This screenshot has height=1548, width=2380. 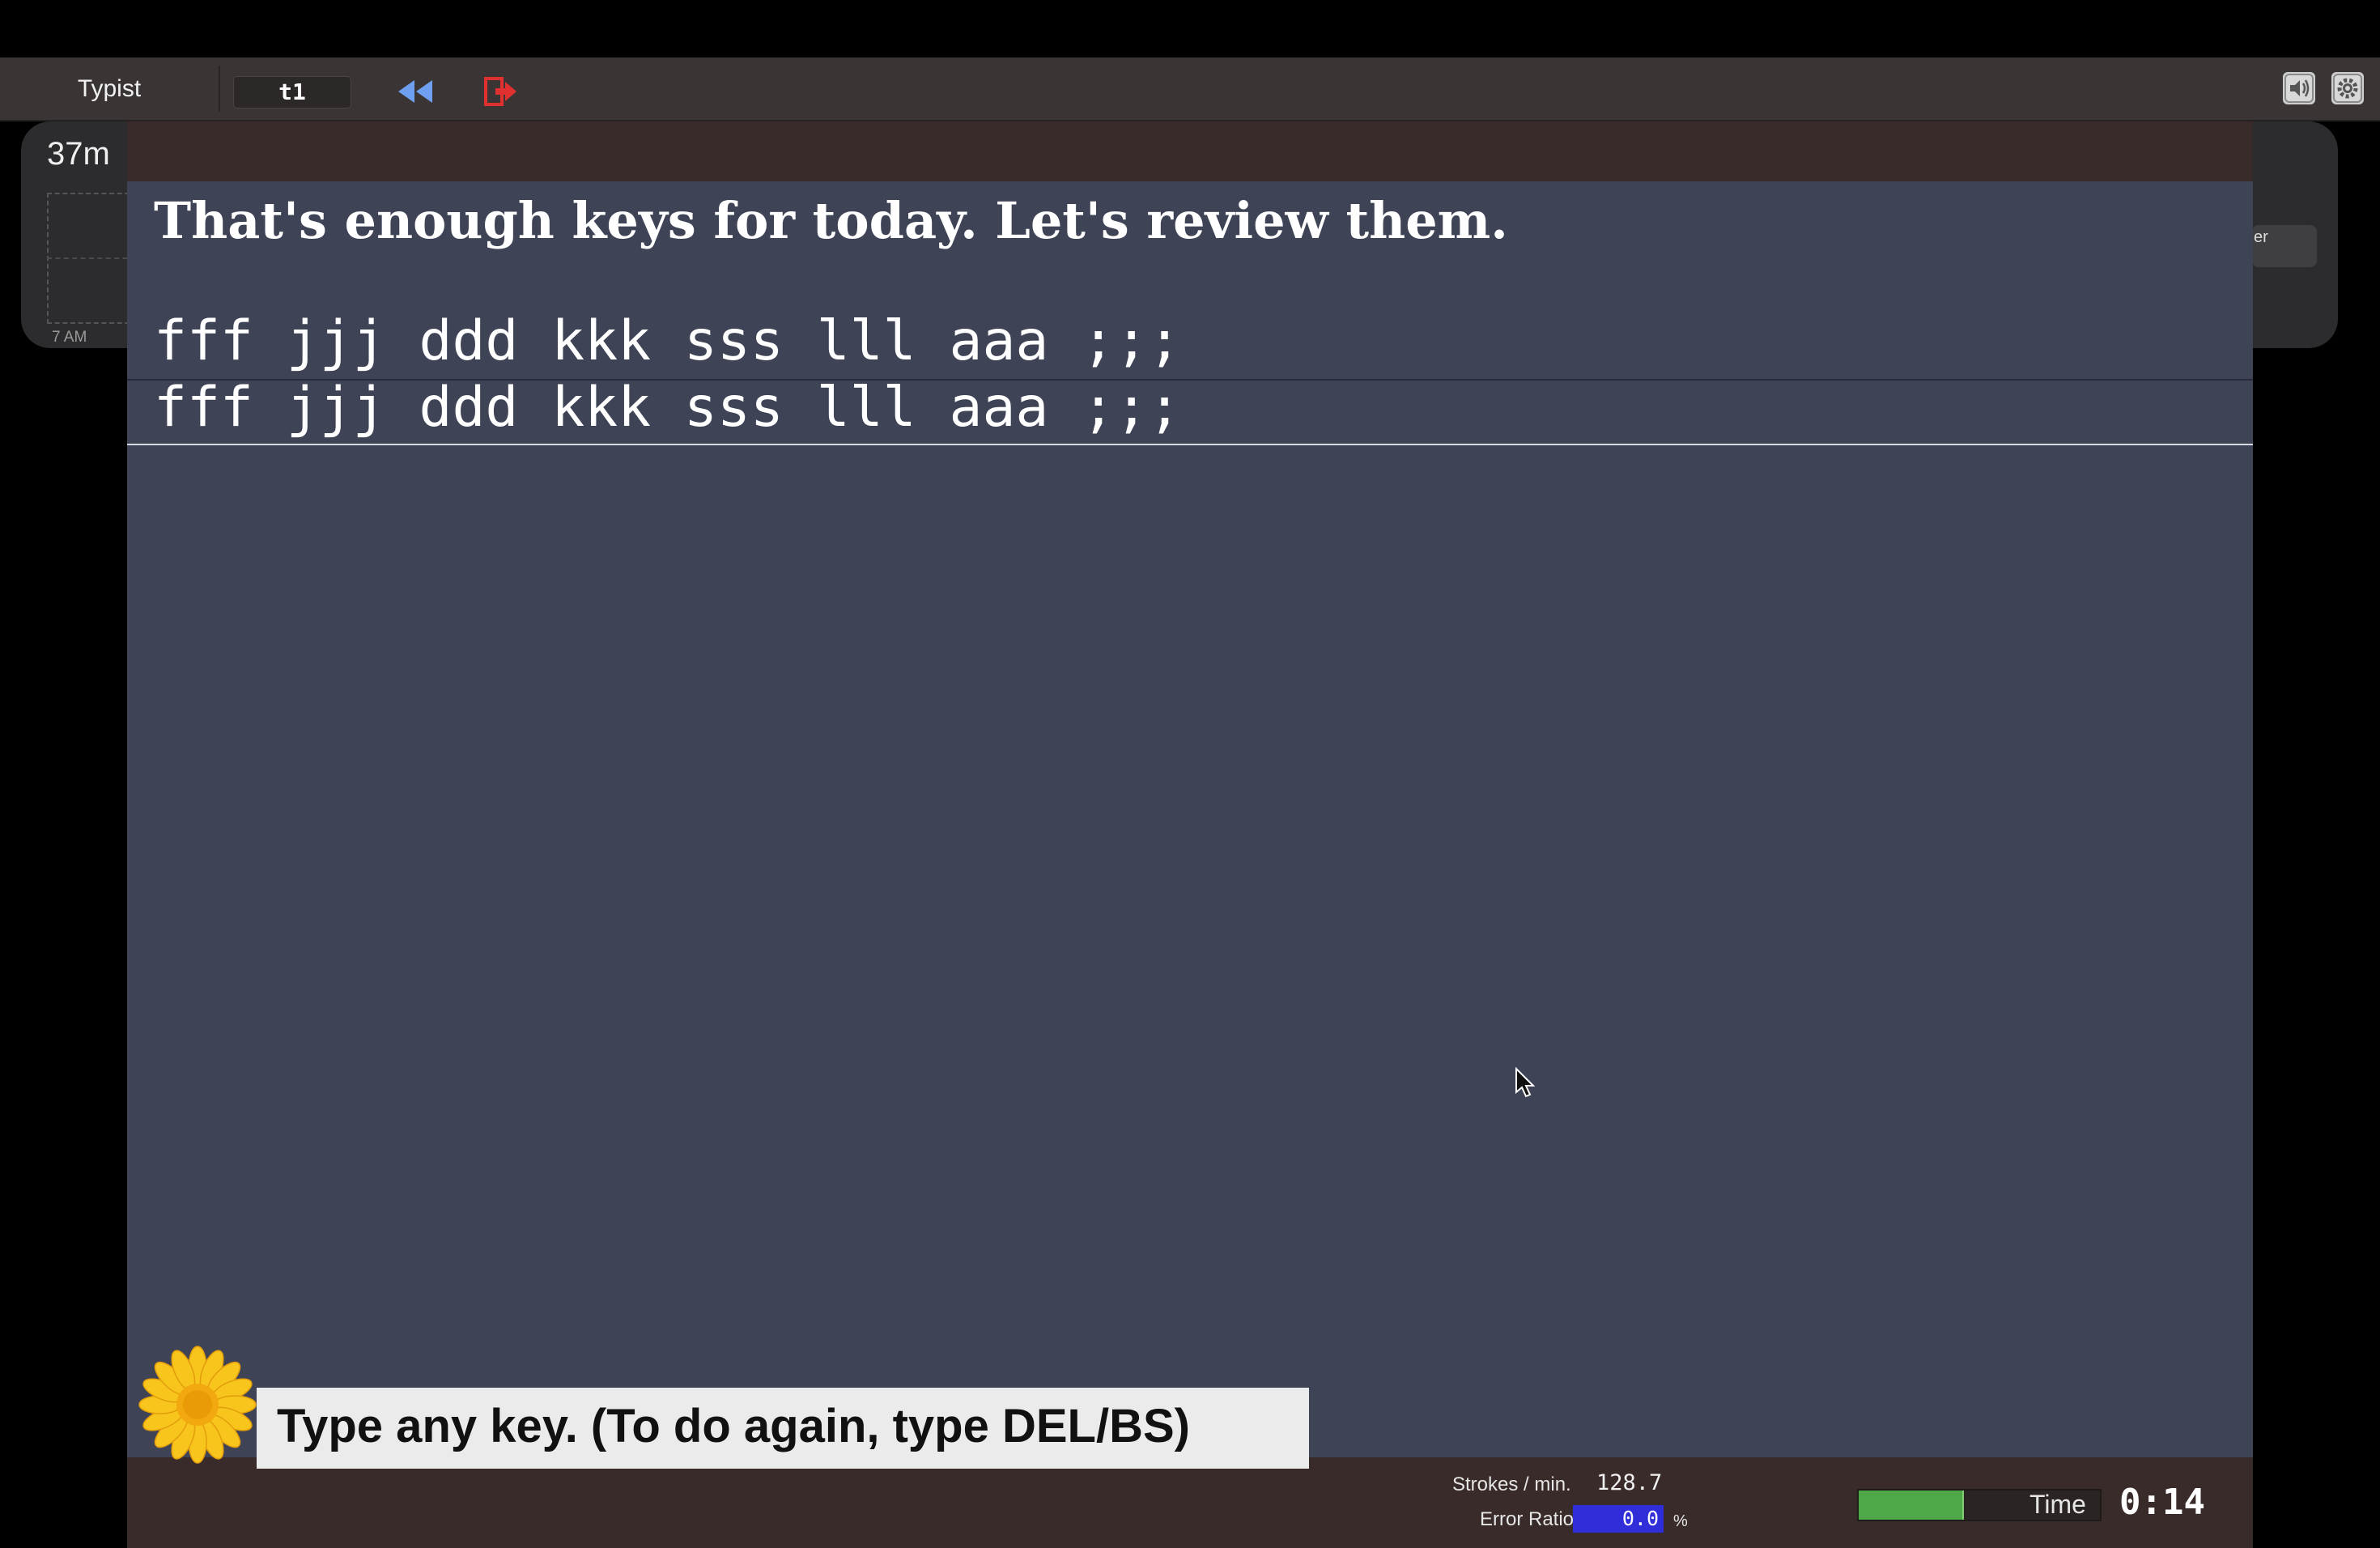 I want to click on time-value: 0:14, so click(x=2162, y=1502).